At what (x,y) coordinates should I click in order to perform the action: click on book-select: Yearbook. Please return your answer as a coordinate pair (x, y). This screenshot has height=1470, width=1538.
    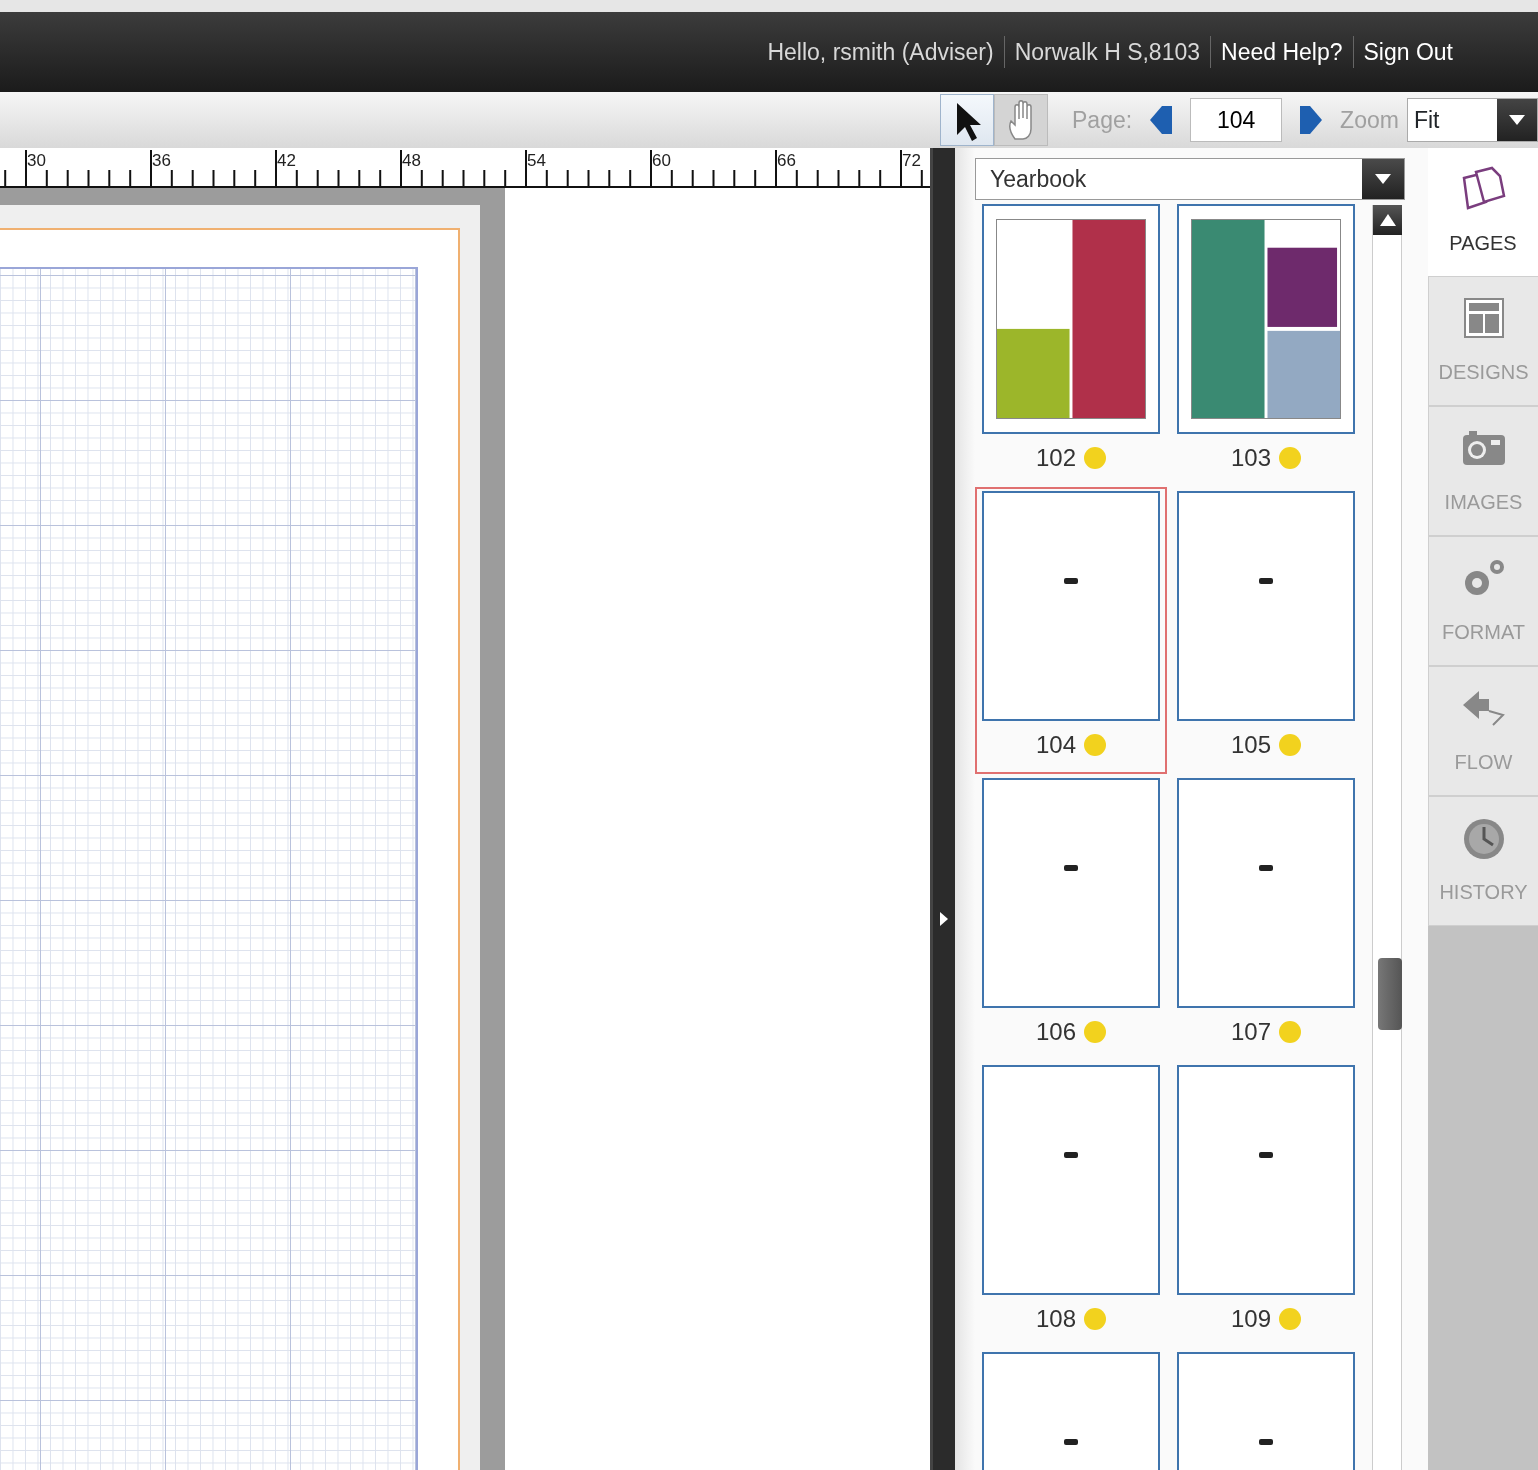
    Looking at the image, I should click on (1190, 179).